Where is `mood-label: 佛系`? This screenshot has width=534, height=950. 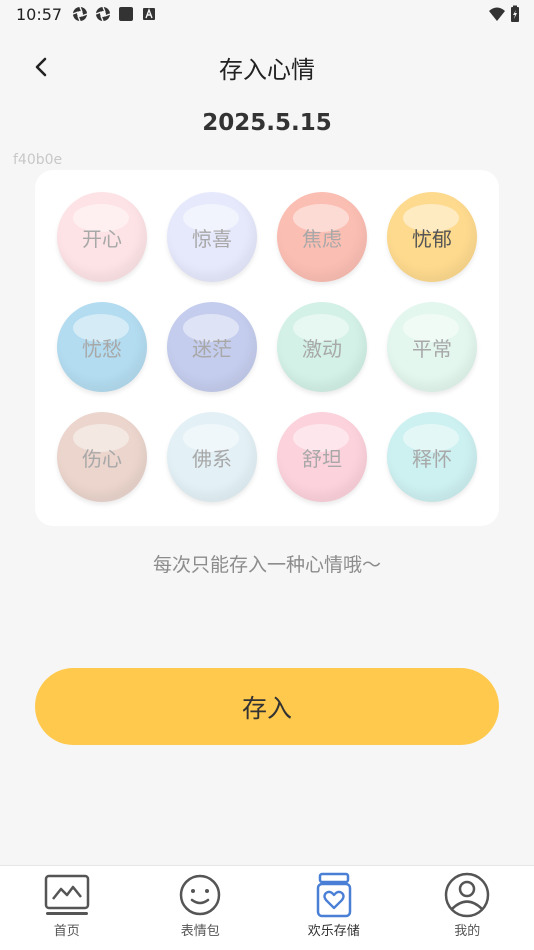 mood-label: 佛系 is located at coordinates (212, 458).